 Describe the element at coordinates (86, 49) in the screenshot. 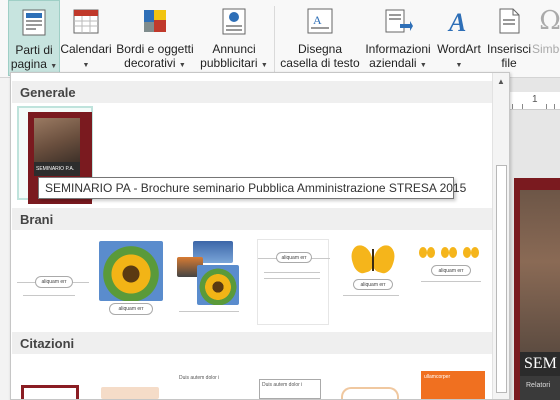

I see `calendari-label: Calendari` at that location.